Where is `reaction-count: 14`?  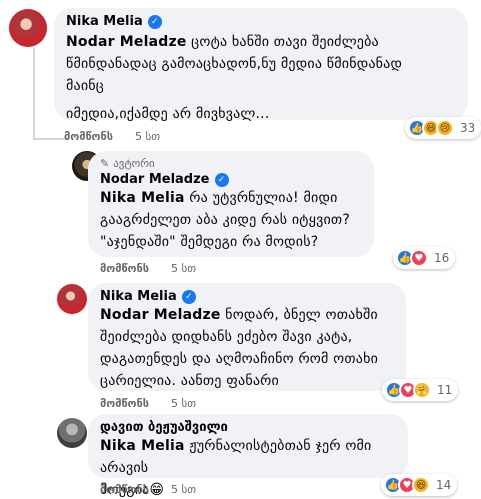 reaction-count: 14 is located at coordinates (444, 485).